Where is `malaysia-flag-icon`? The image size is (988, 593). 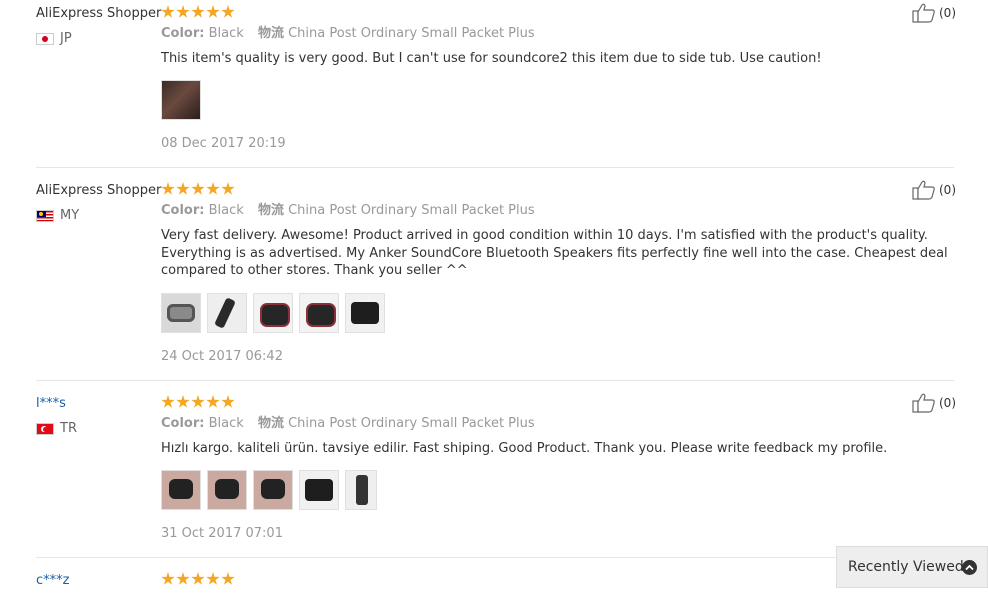 malaysia-flag-icon is located at coordinates (45, 216).